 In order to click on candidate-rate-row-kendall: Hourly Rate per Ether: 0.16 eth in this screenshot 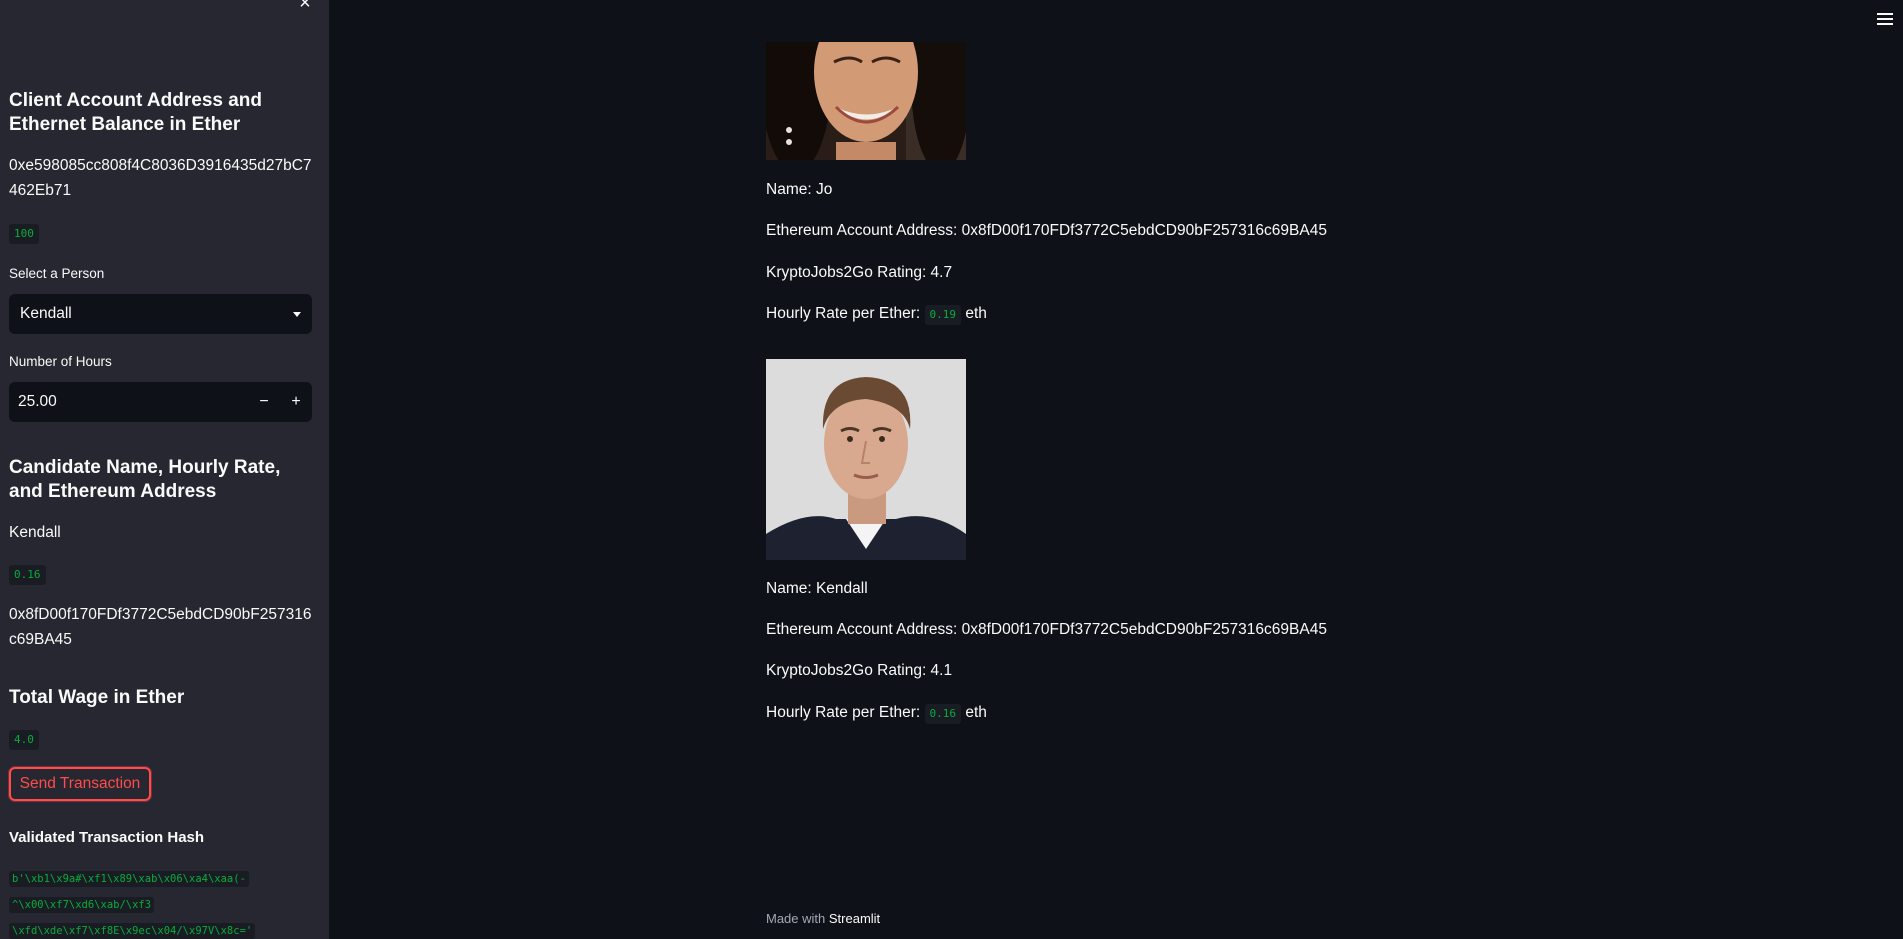, I will do `click(876, 713)`.